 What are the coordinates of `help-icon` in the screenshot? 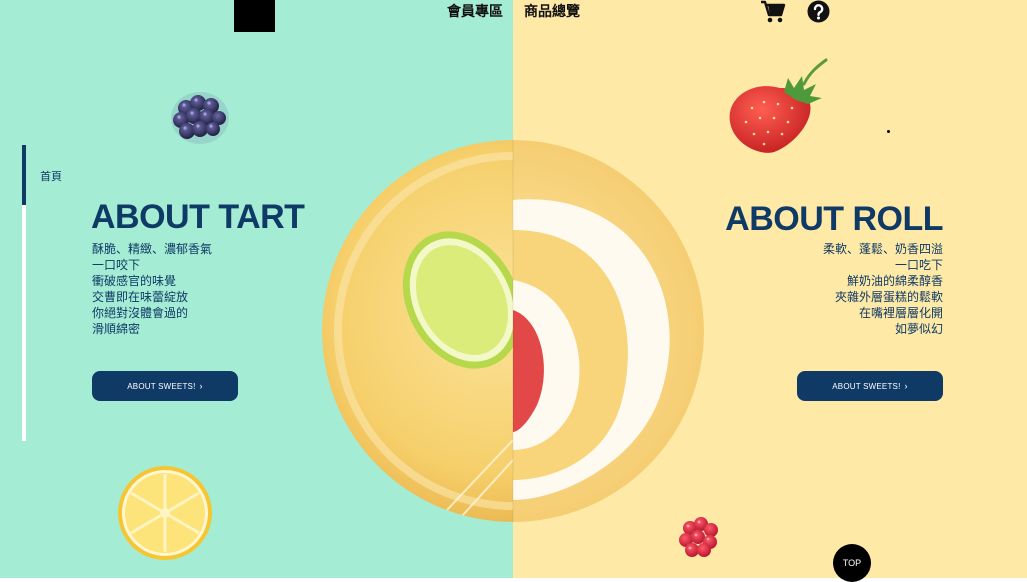 It's located at (818, 11).